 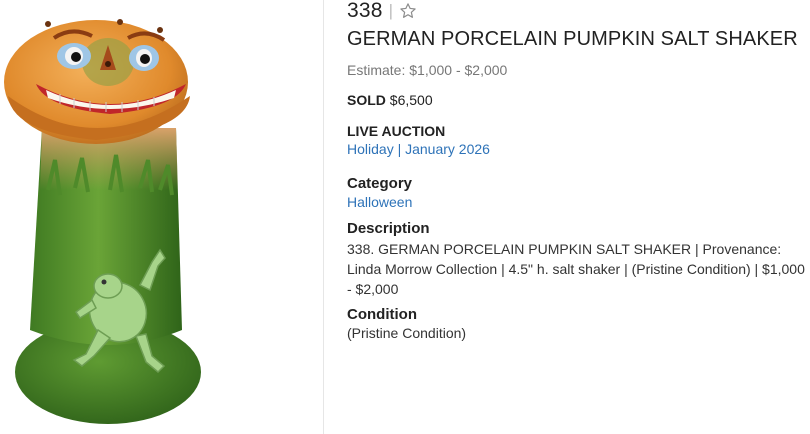 I want to click on estimate-text: Estimate: $1,000 - $2,000, so click(x=427, y=70).